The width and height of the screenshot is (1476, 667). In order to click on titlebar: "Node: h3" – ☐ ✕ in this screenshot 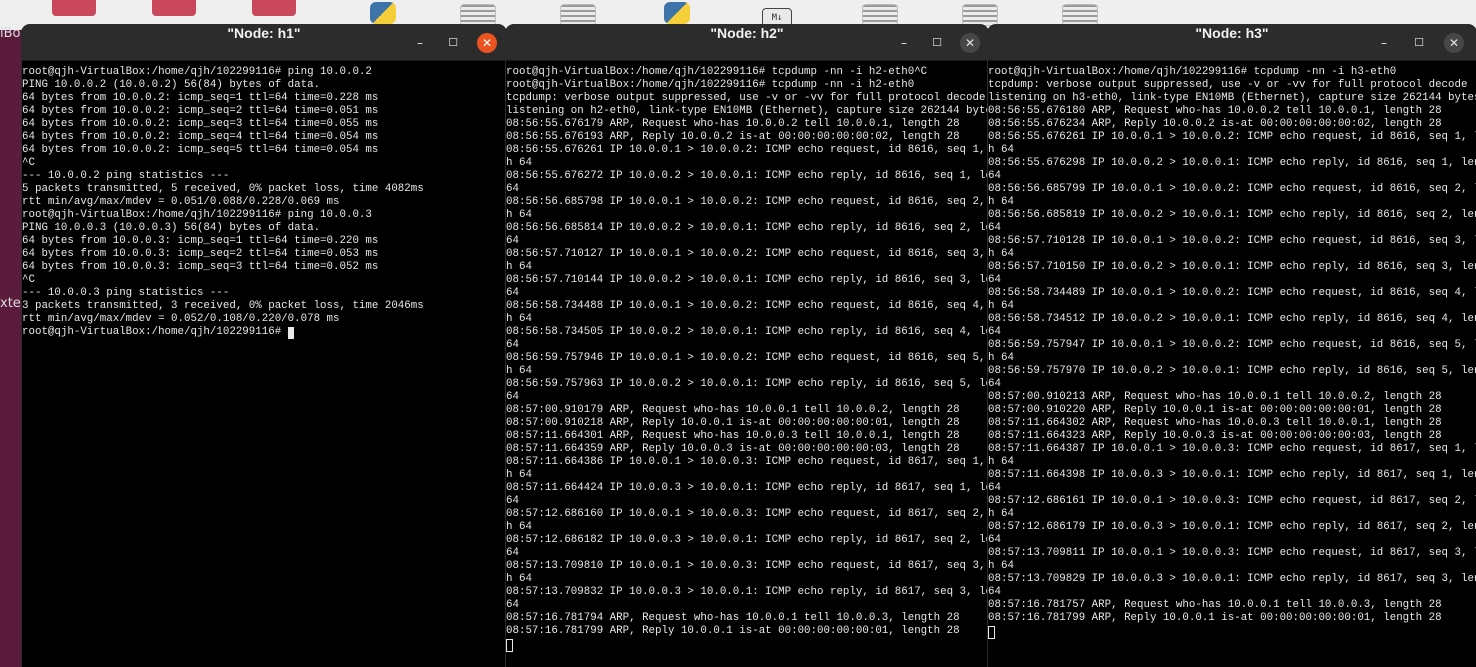, I will do `click(1232, 43)`.